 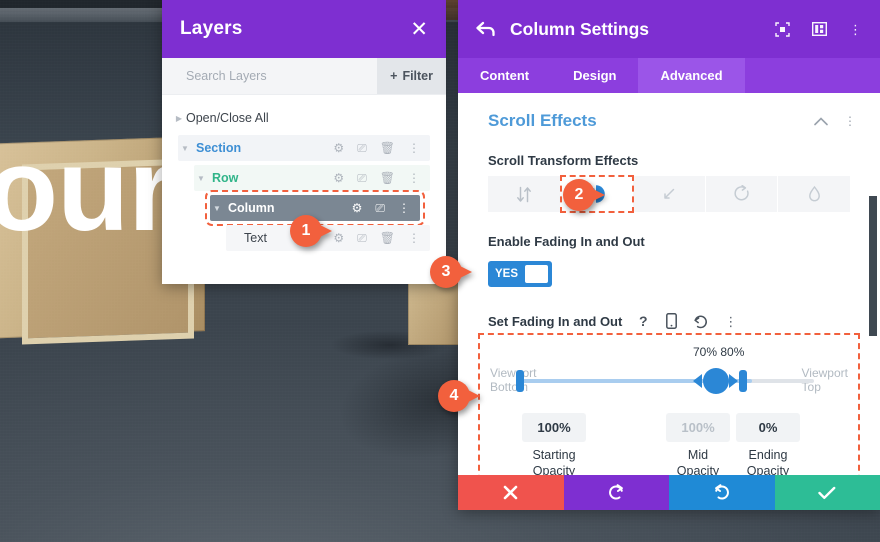 I want to click on tab-content: Content, so click(x=504, y=75).